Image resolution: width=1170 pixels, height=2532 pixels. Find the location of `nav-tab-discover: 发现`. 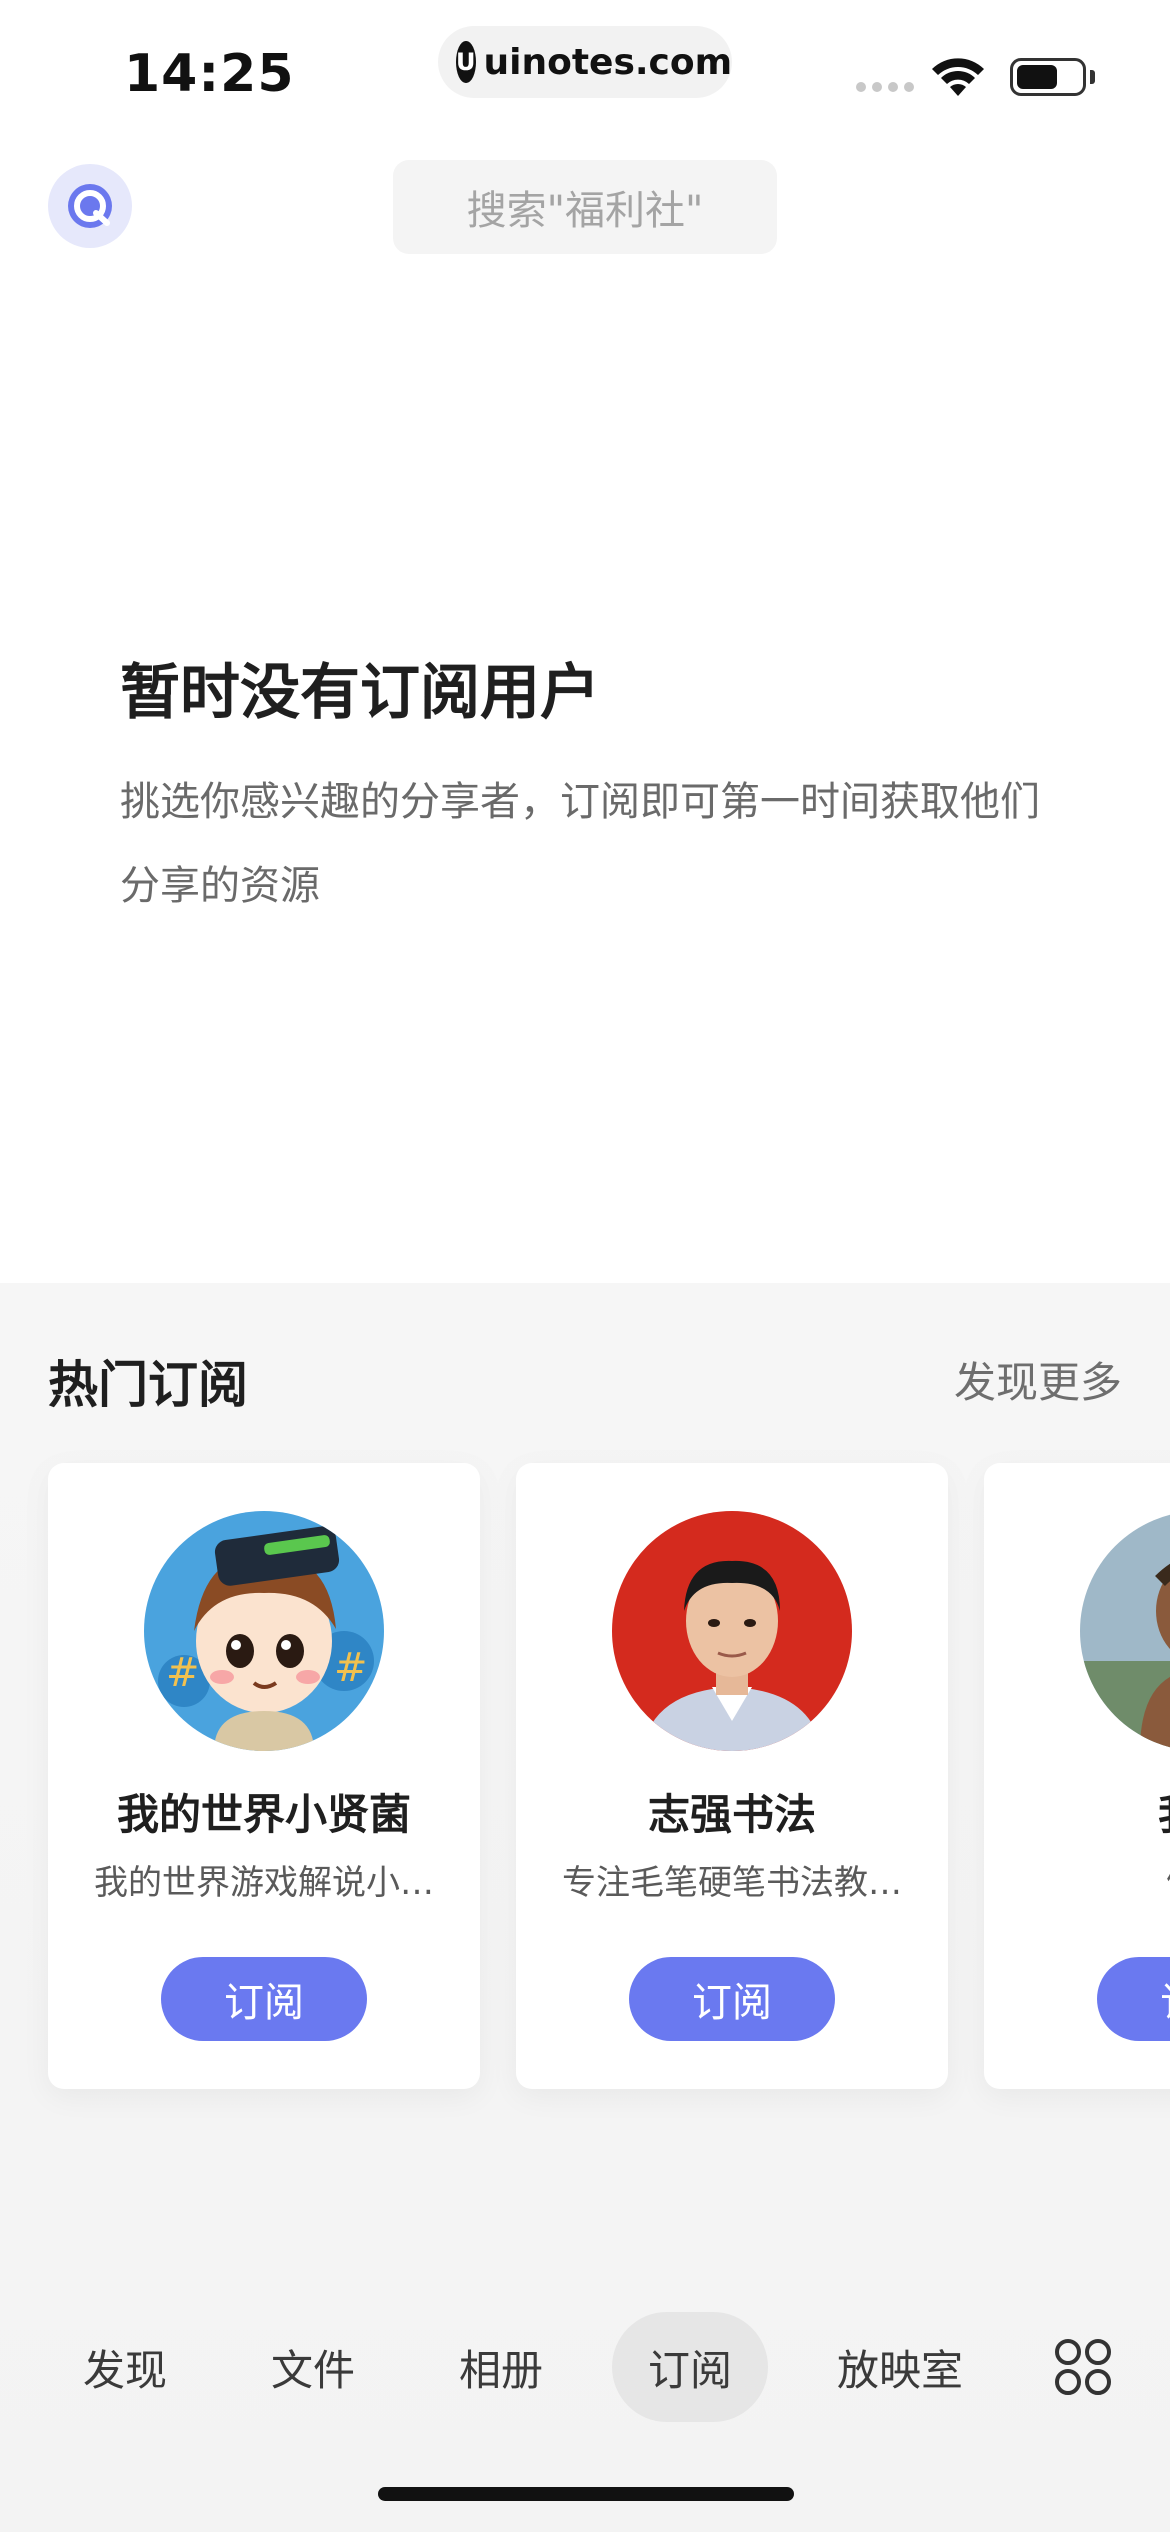

nav-tab-discover: 发现 is located at coordinates (125, 2367).